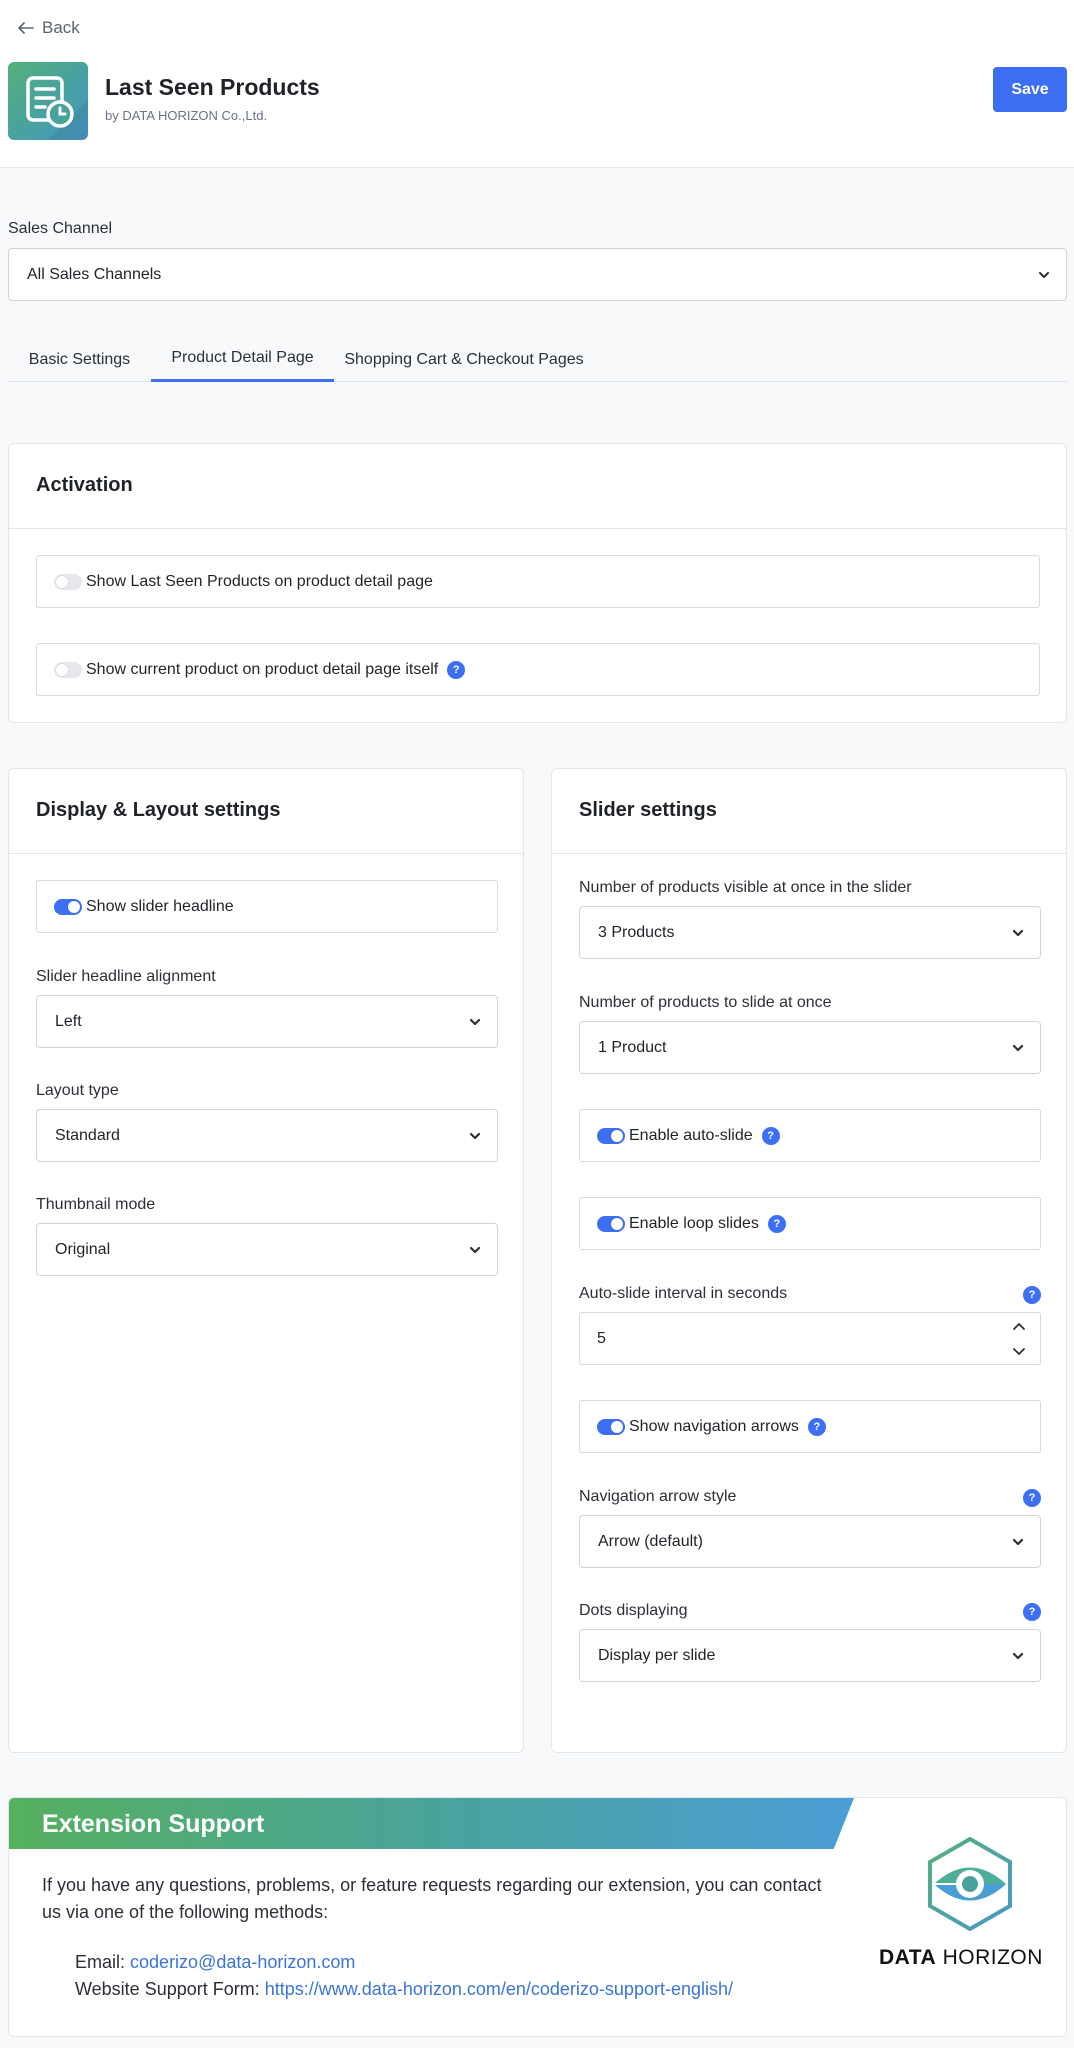 Image resolution: width=1074 pixels, height=2048 pixels. What do you see at coordinates (657, 1655) in the screenshot?
I see `select-value: Display per slide` at bounding box center [657, 1655].